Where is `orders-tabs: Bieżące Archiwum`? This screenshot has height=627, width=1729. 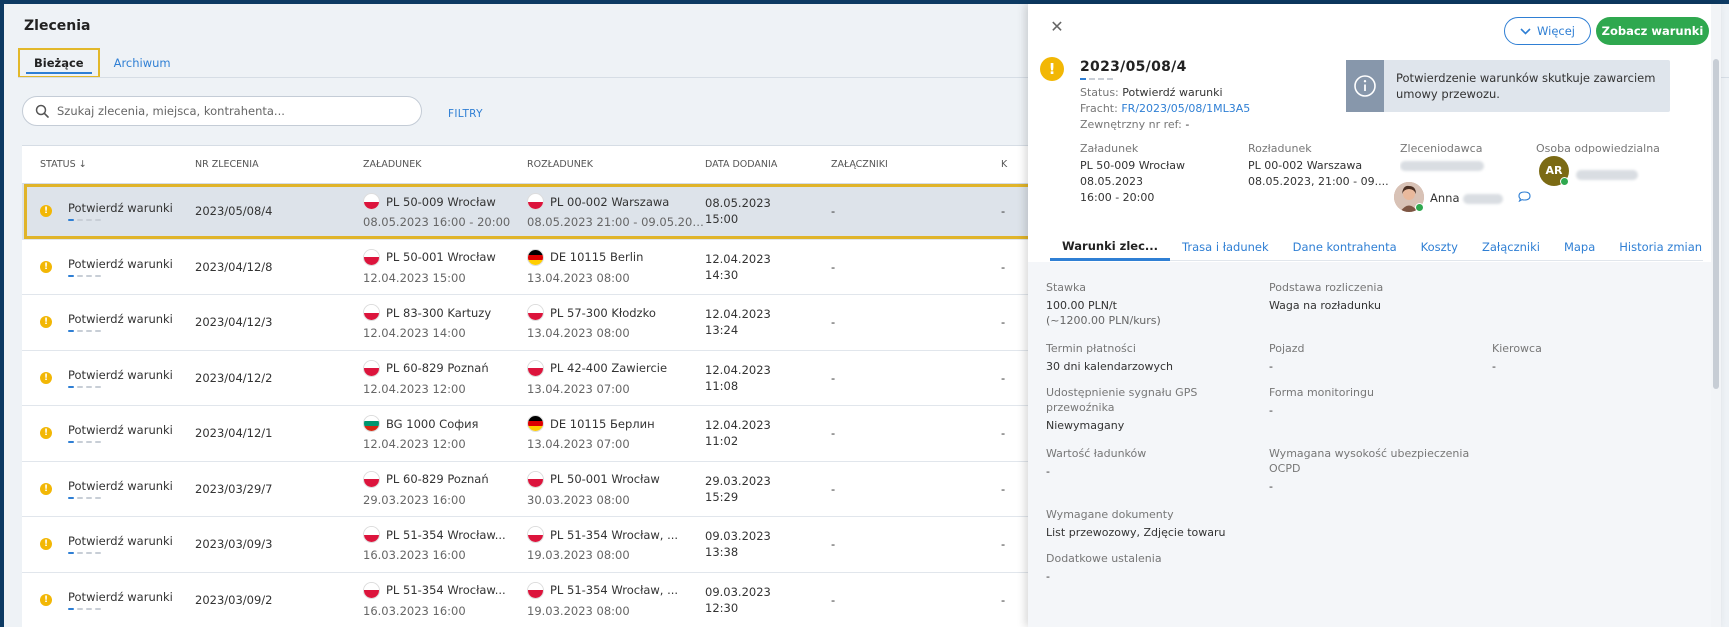 orders-tabs: Bieżące Archiwum is located at coordinates (101, 63).